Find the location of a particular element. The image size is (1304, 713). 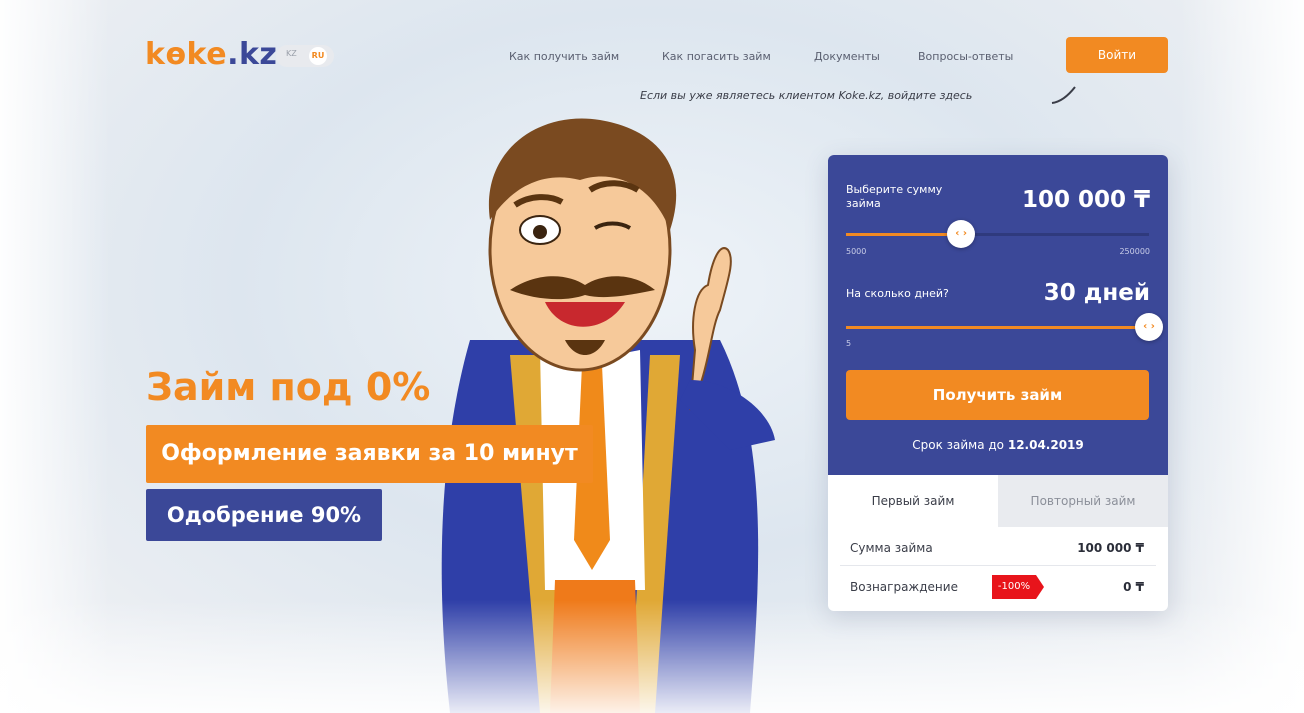

reward-row-value: 0 ₸ is located at coordinates (1133, 587).